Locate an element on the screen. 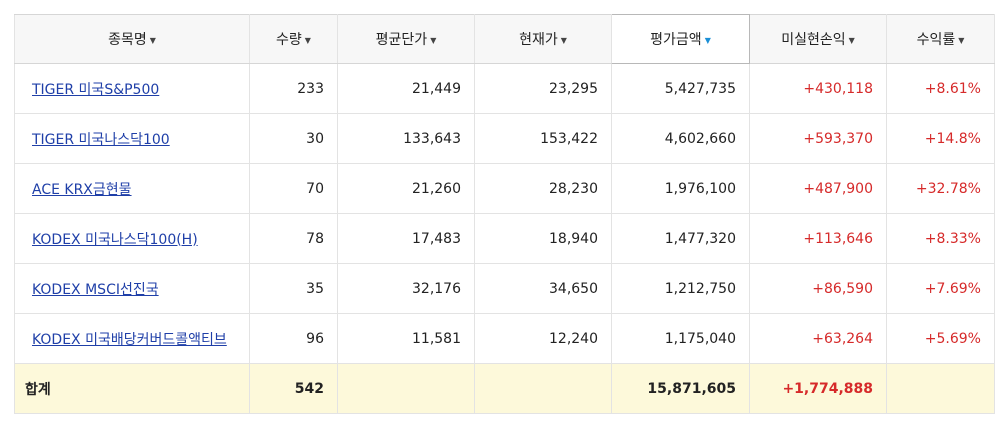 This screenshot has width=1001, height=423. total-row: 합계 542 15,871,605 +1,774,888 is located at coordinates (504, 388).